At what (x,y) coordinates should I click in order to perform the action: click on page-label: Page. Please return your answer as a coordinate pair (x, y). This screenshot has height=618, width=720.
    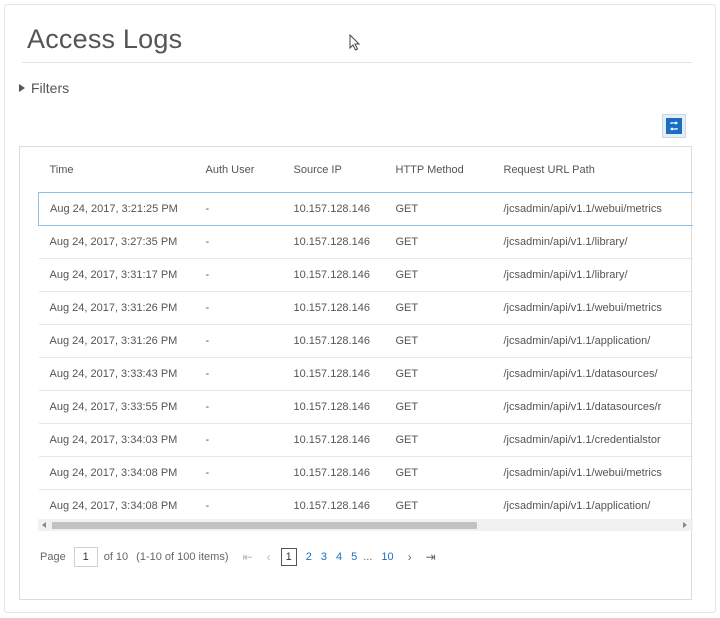
    Looking at the image, I should click on (53, 557).